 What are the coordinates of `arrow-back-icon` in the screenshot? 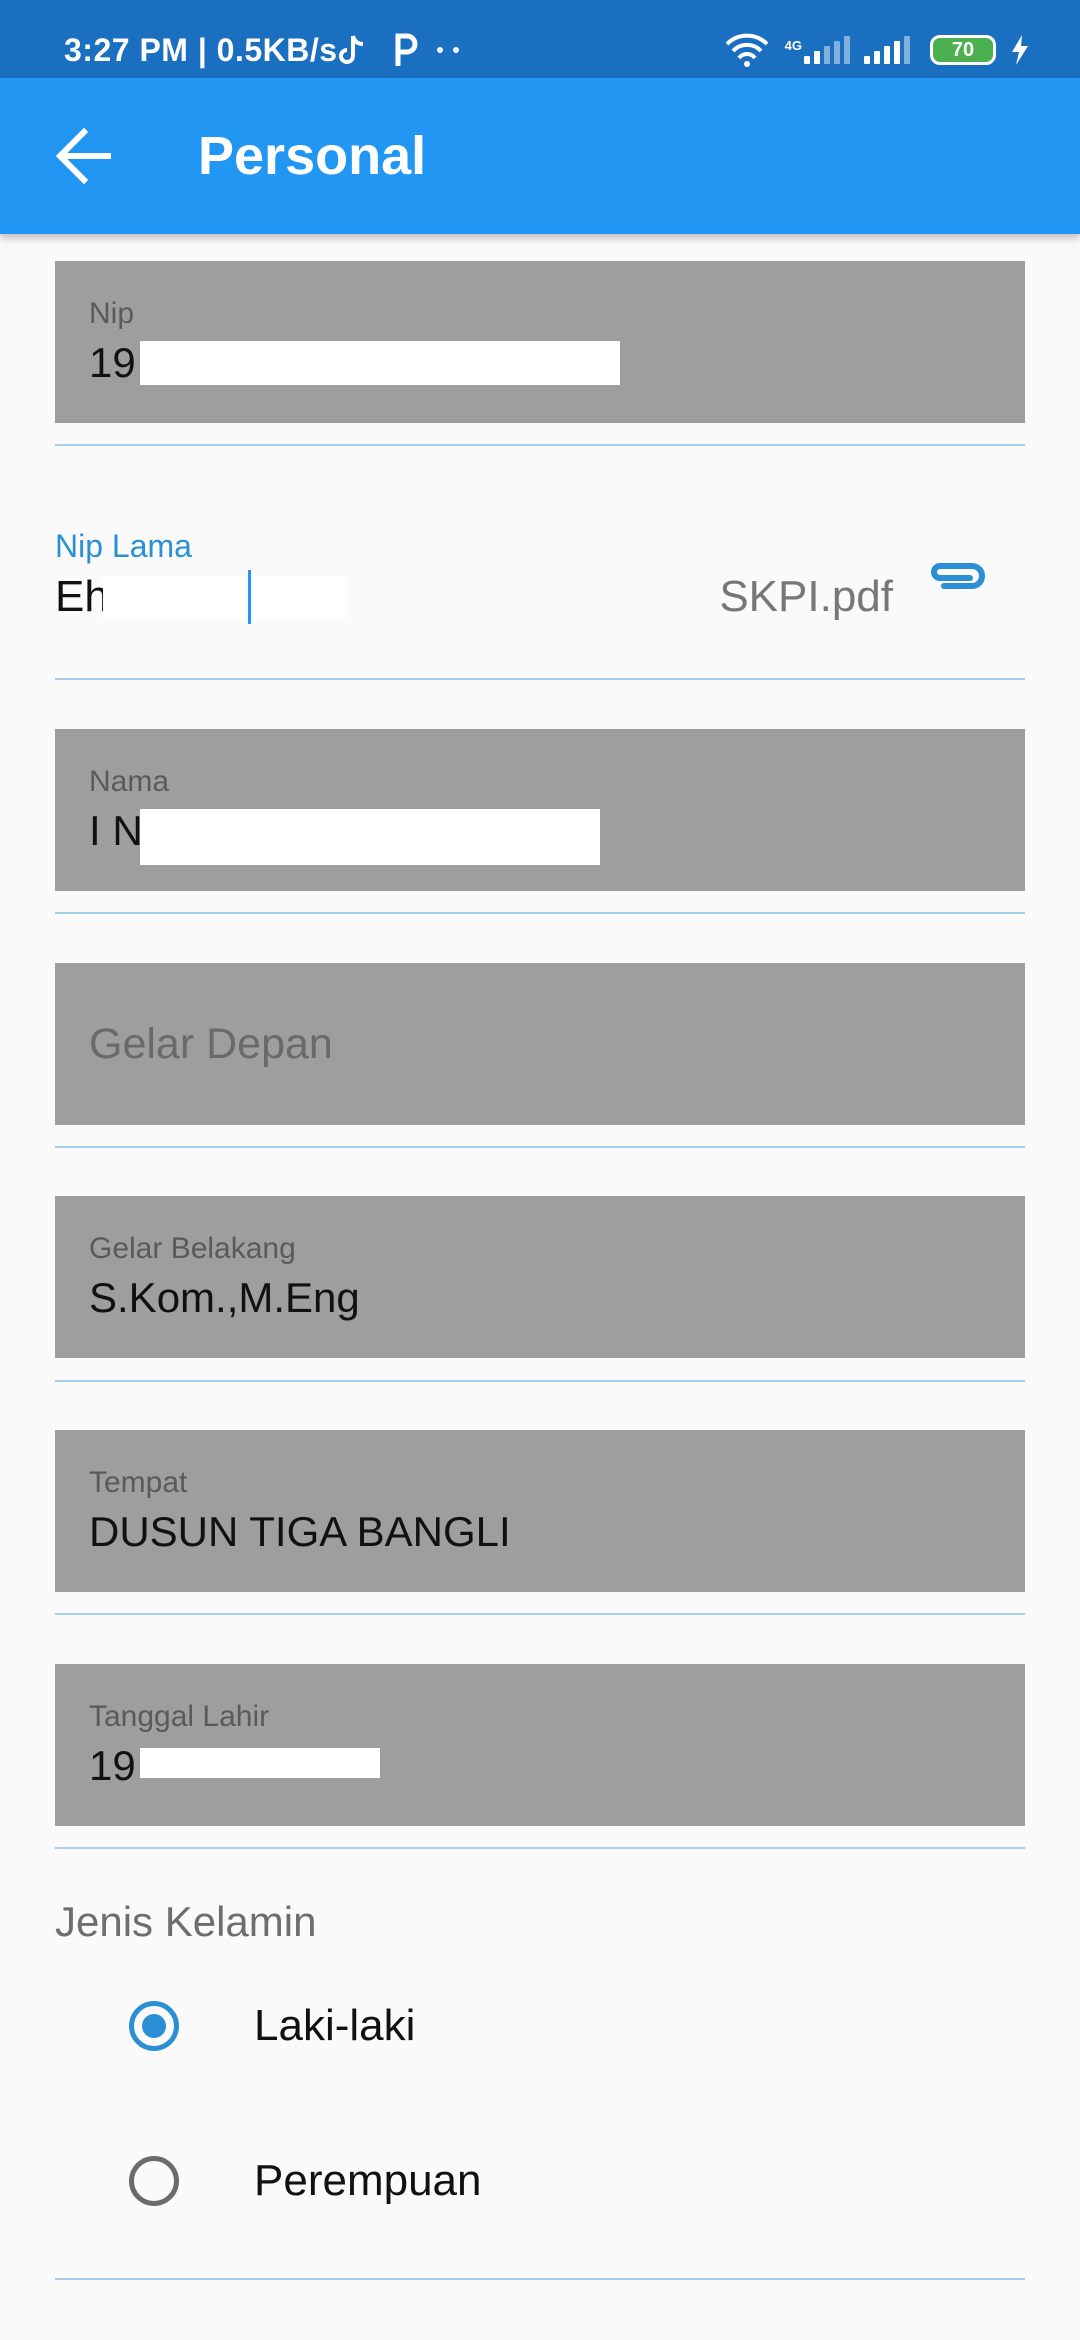 It's located at (86, 156).